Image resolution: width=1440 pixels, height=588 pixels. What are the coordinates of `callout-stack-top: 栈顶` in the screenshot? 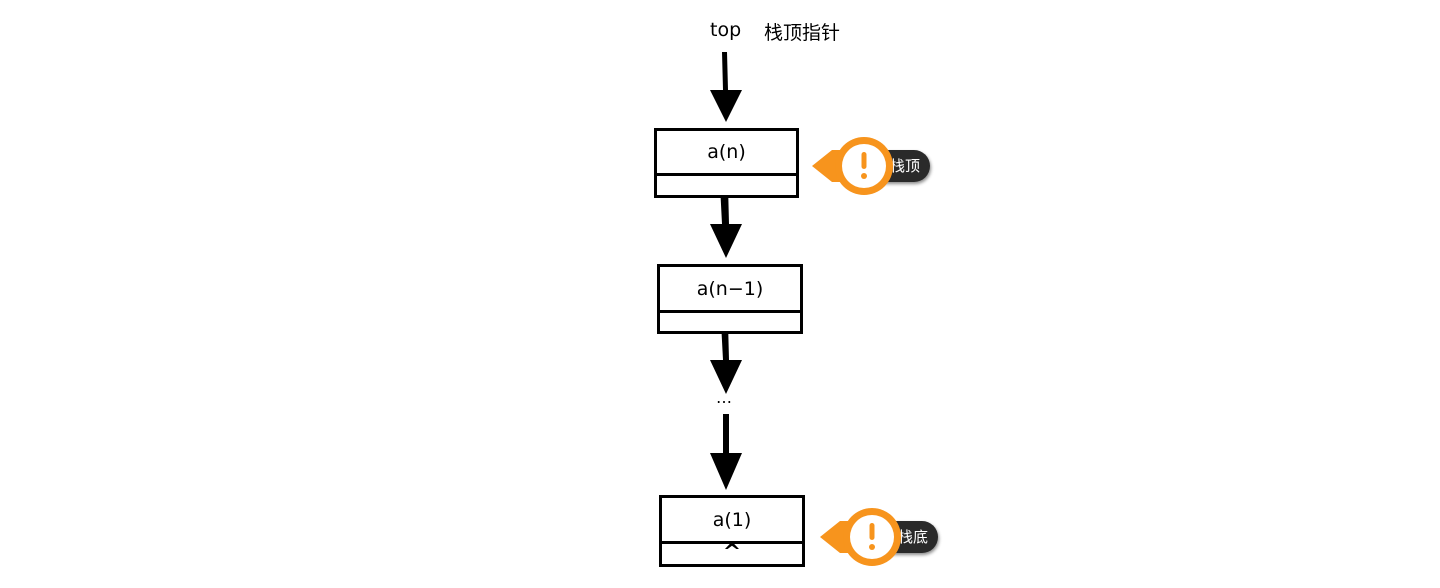 It's located at (887, 166).